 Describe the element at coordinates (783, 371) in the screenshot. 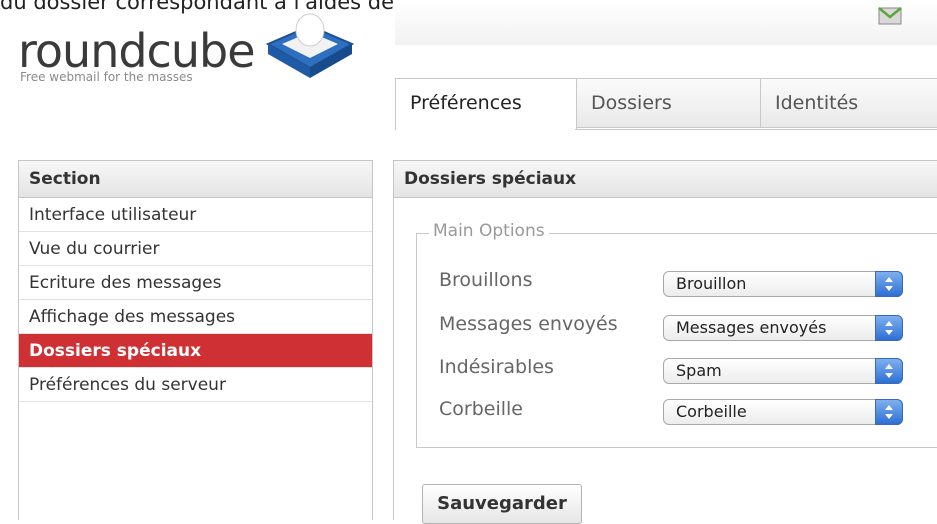

I see `junk-select: Spam` at that location.